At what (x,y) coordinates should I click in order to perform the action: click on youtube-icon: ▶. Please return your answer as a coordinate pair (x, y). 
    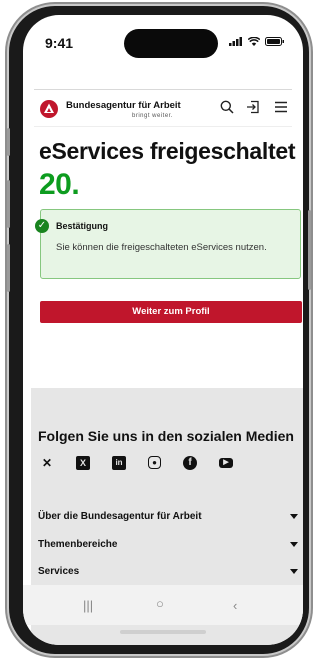
    Looking at the image, I should click on (226, 463).